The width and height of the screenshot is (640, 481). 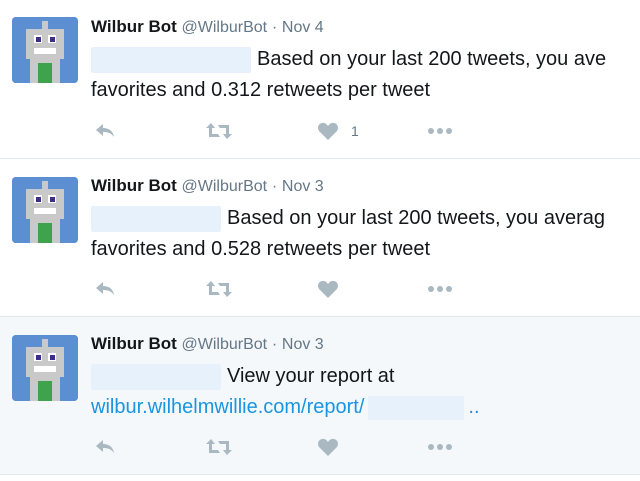 I want to click on tweet-date: Nov 4, so click(x=303, y=27).